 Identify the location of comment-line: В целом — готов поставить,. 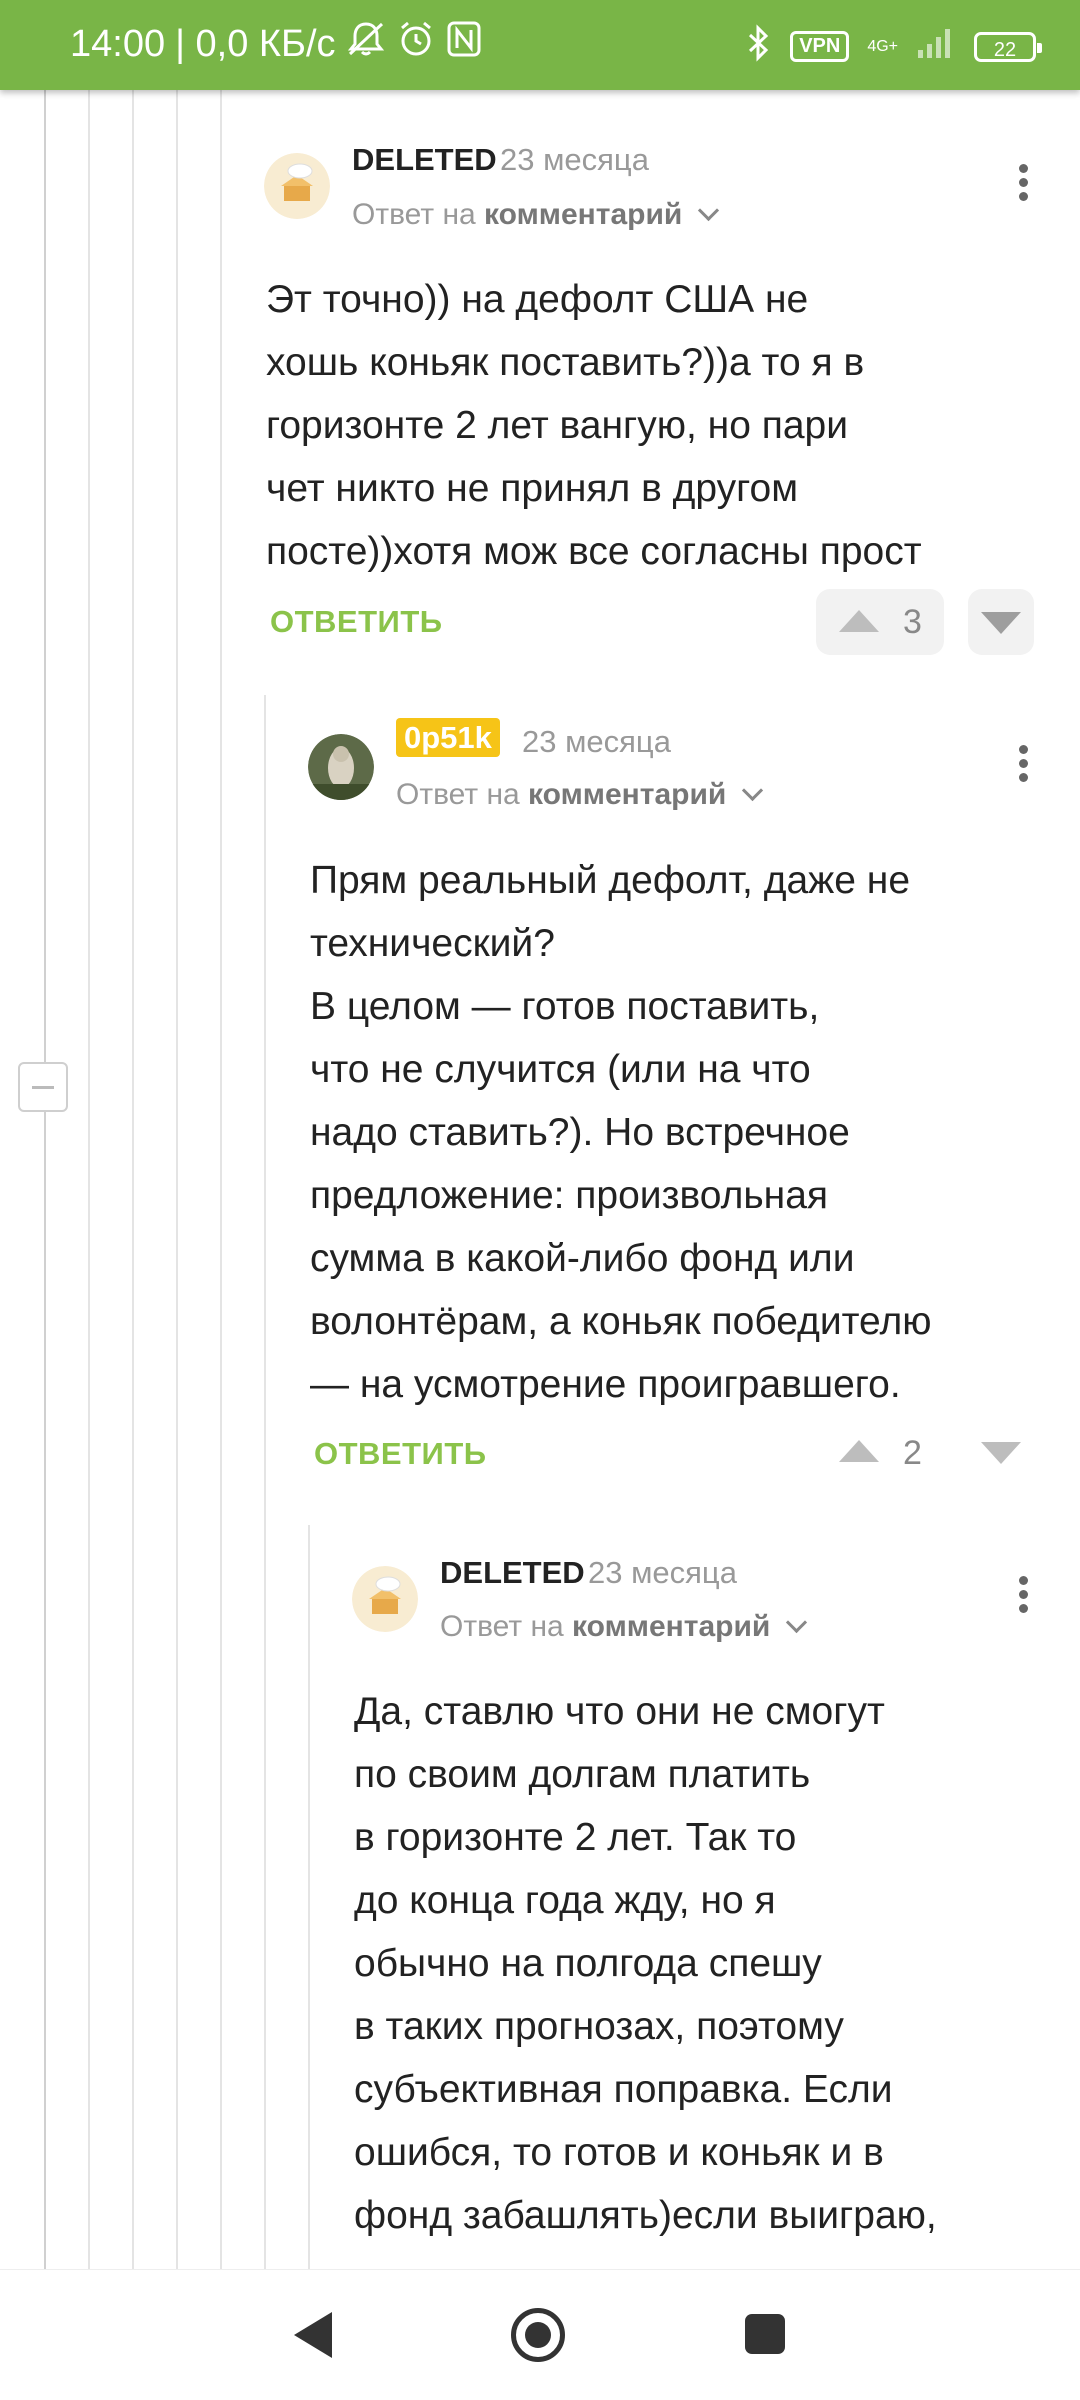
(565, 1006).